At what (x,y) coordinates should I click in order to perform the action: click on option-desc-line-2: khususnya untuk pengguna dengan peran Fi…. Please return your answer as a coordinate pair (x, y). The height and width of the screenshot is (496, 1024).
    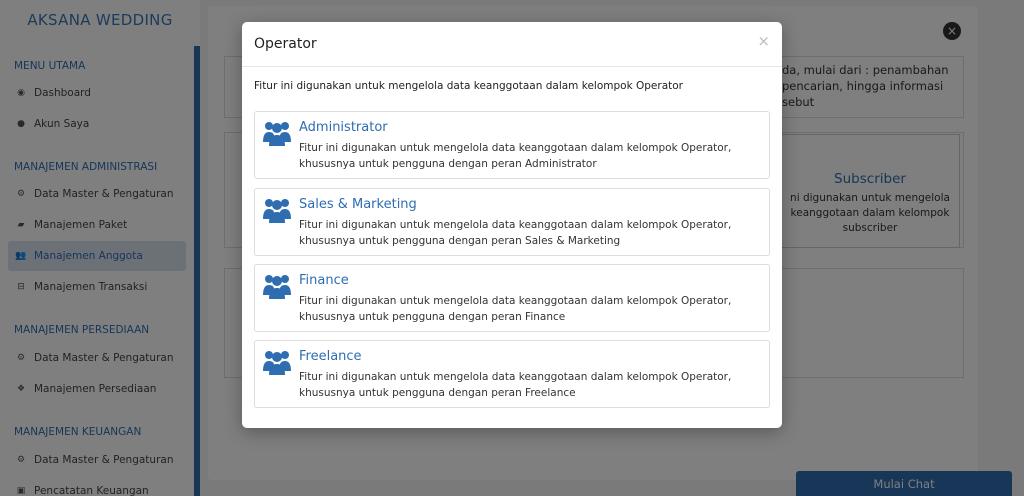
    Looking at the image, I should click on (432, 317).